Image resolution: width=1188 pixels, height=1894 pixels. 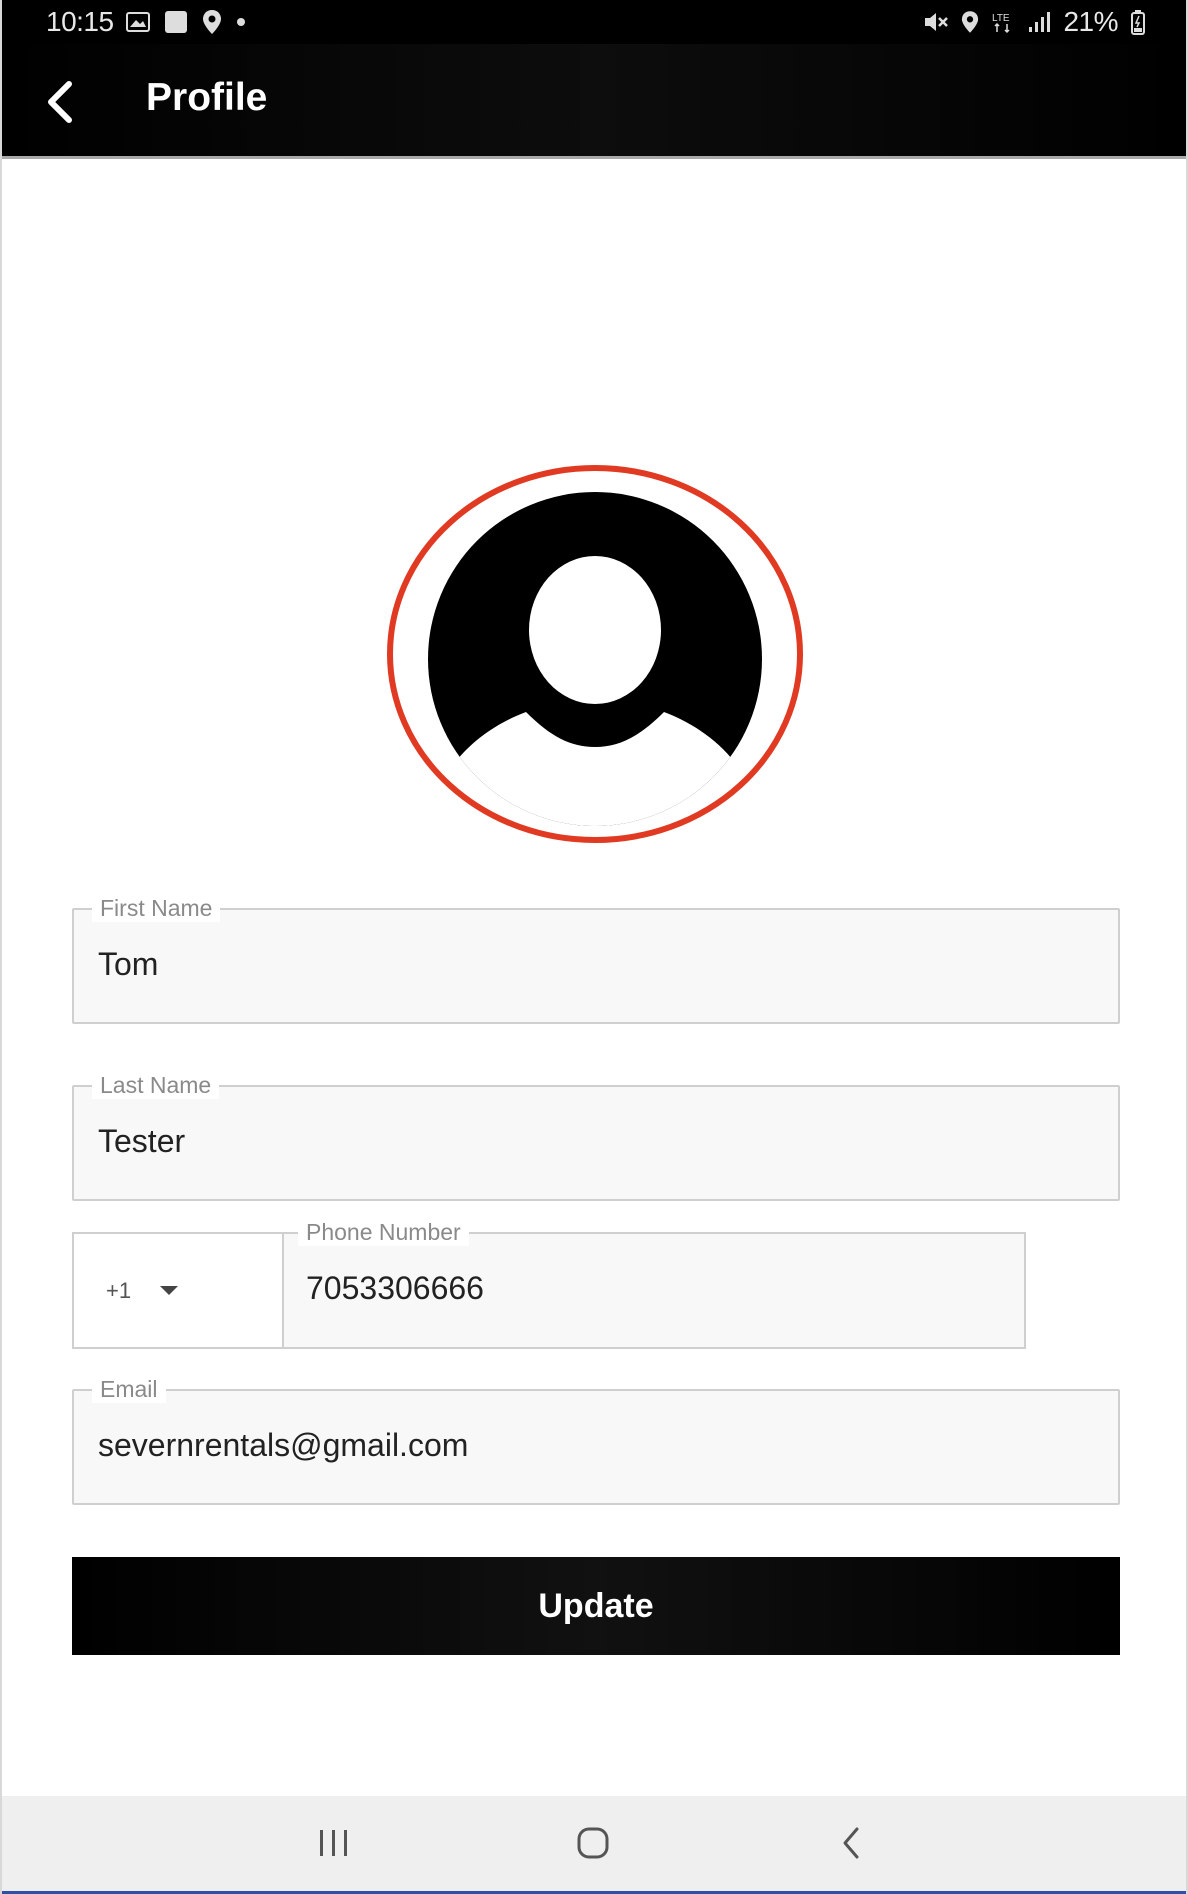 What do you see at coordinates (594, 22) in the screenshot?
I see `status-bar: 10:15 LTE 21%` at bounding box center [594, 22].